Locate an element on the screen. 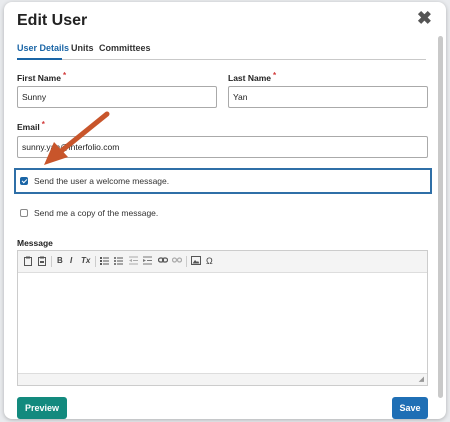  unlink-icon is located at coordinates (177, 261).